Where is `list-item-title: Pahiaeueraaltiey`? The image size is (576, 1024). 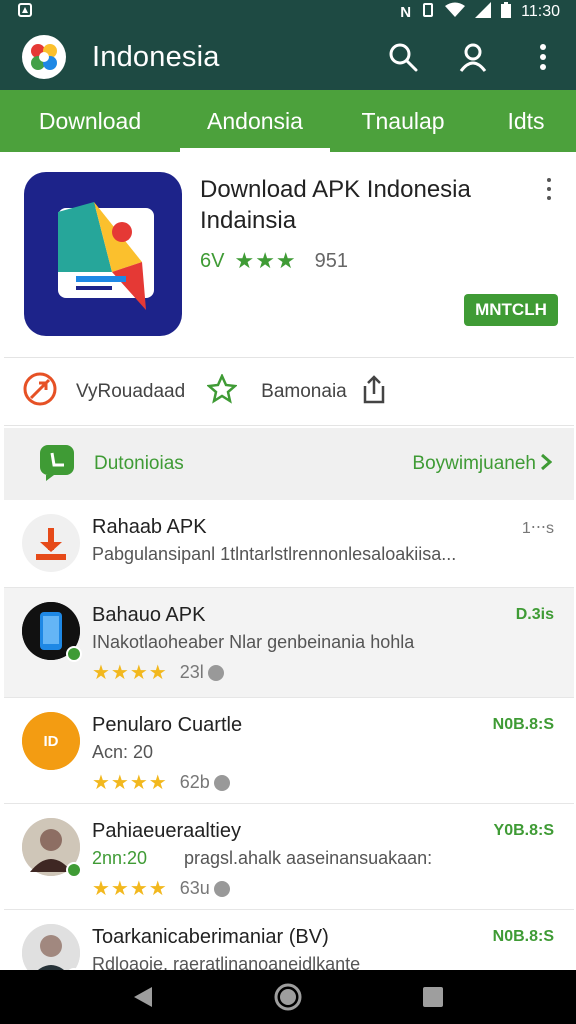 list-item-title: Pahiaeueraaltiey is located at coordinates (166, 831).